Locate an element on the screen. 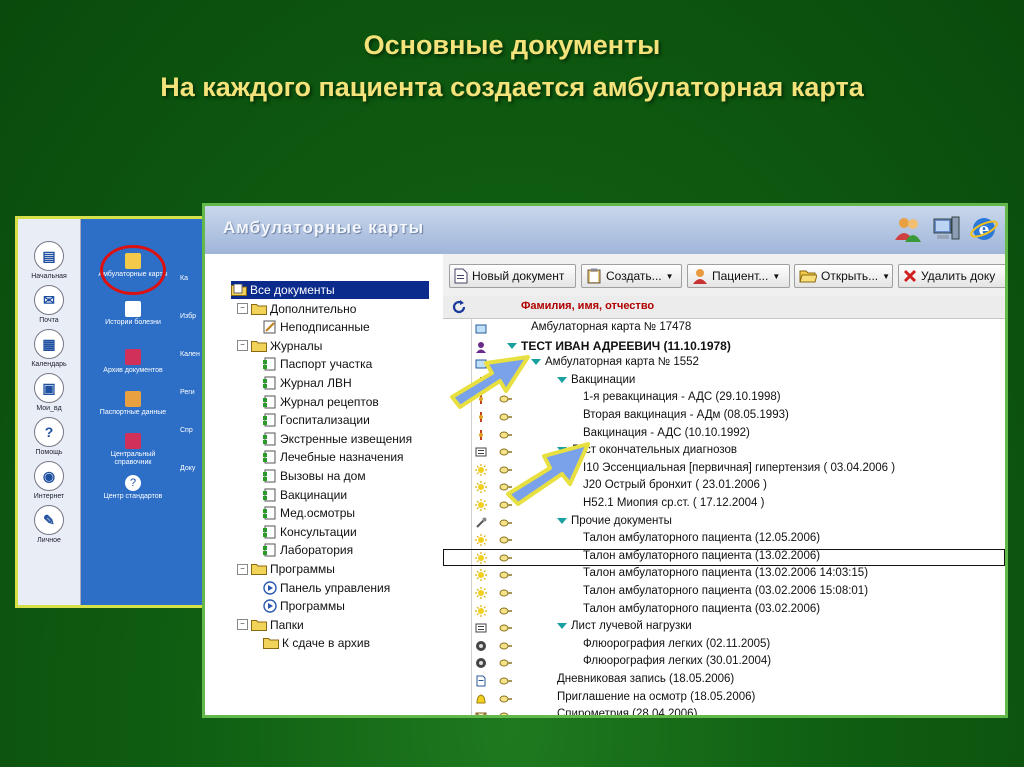  grid-row: Флюорография легких (02.11.2005) is located at coordinates (724, 646).